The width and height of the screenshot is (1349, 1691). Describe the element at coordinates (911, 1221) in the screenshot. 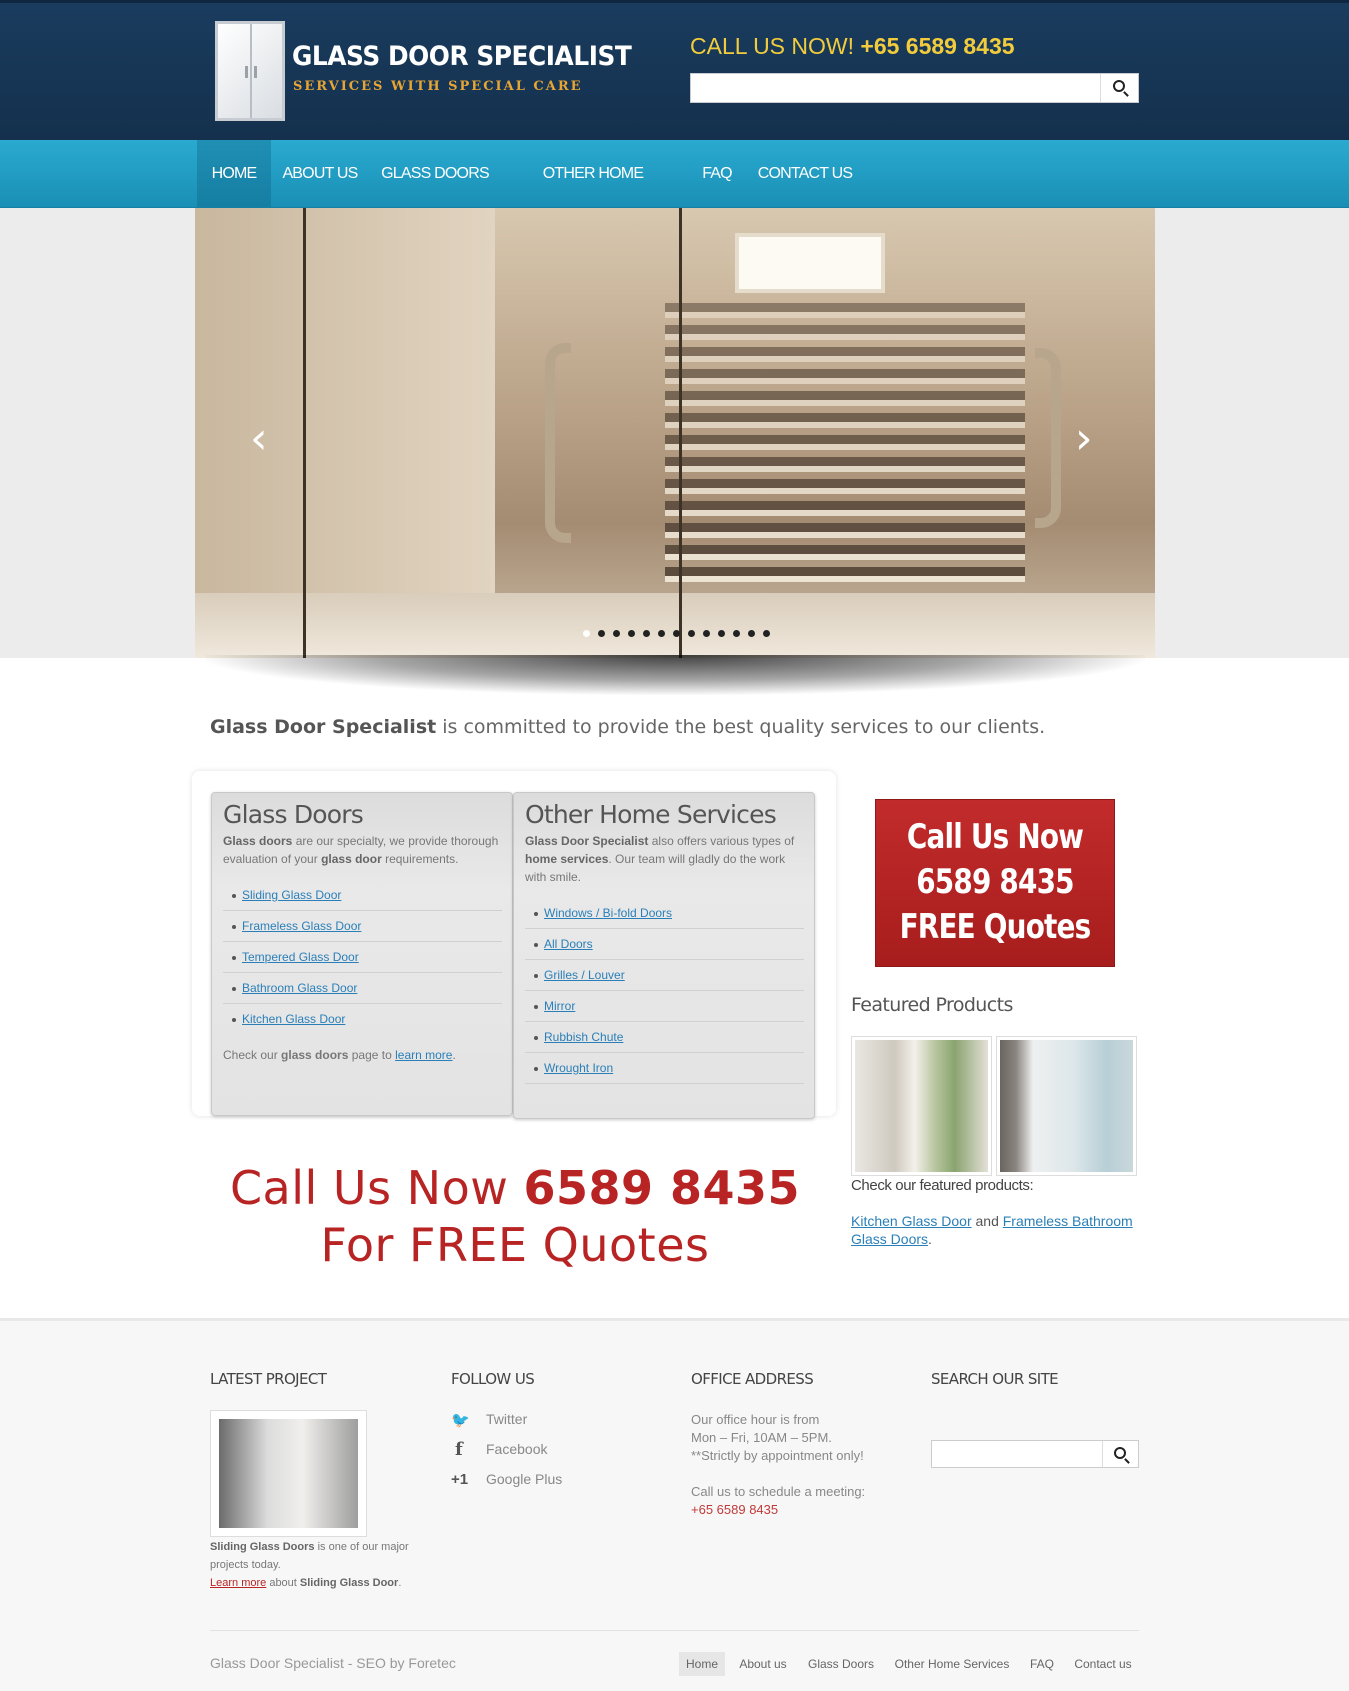

I see `featured-kitchen-link: Kitchen Glass Door` at that location.